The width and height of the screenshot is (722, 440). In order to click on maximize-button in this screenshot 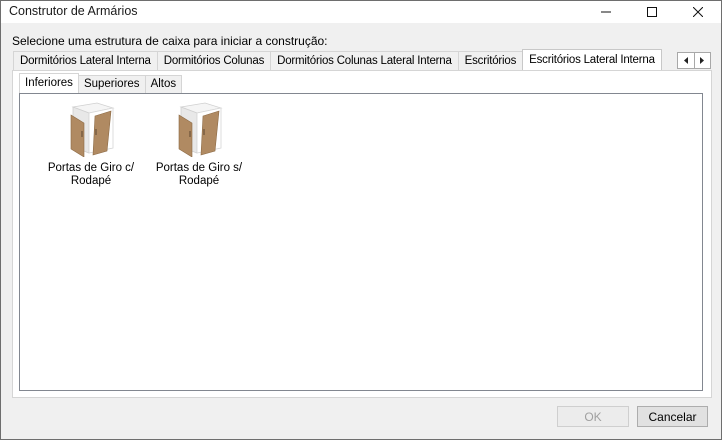, I will do `click(652, 12)`.